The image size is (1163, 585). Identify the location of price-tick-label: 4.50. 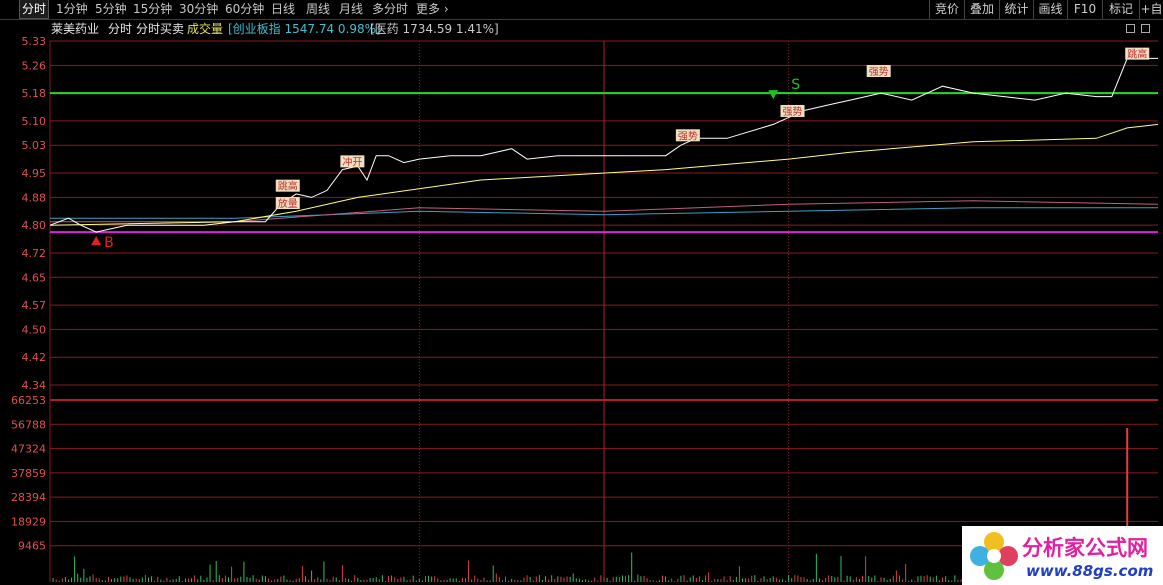
(34, 329).